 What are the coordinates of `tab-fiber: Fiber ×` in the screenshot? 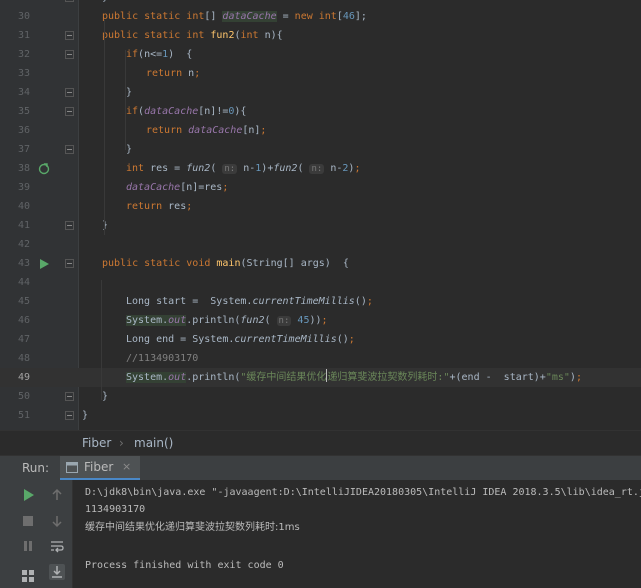 It's located at (100, 468).